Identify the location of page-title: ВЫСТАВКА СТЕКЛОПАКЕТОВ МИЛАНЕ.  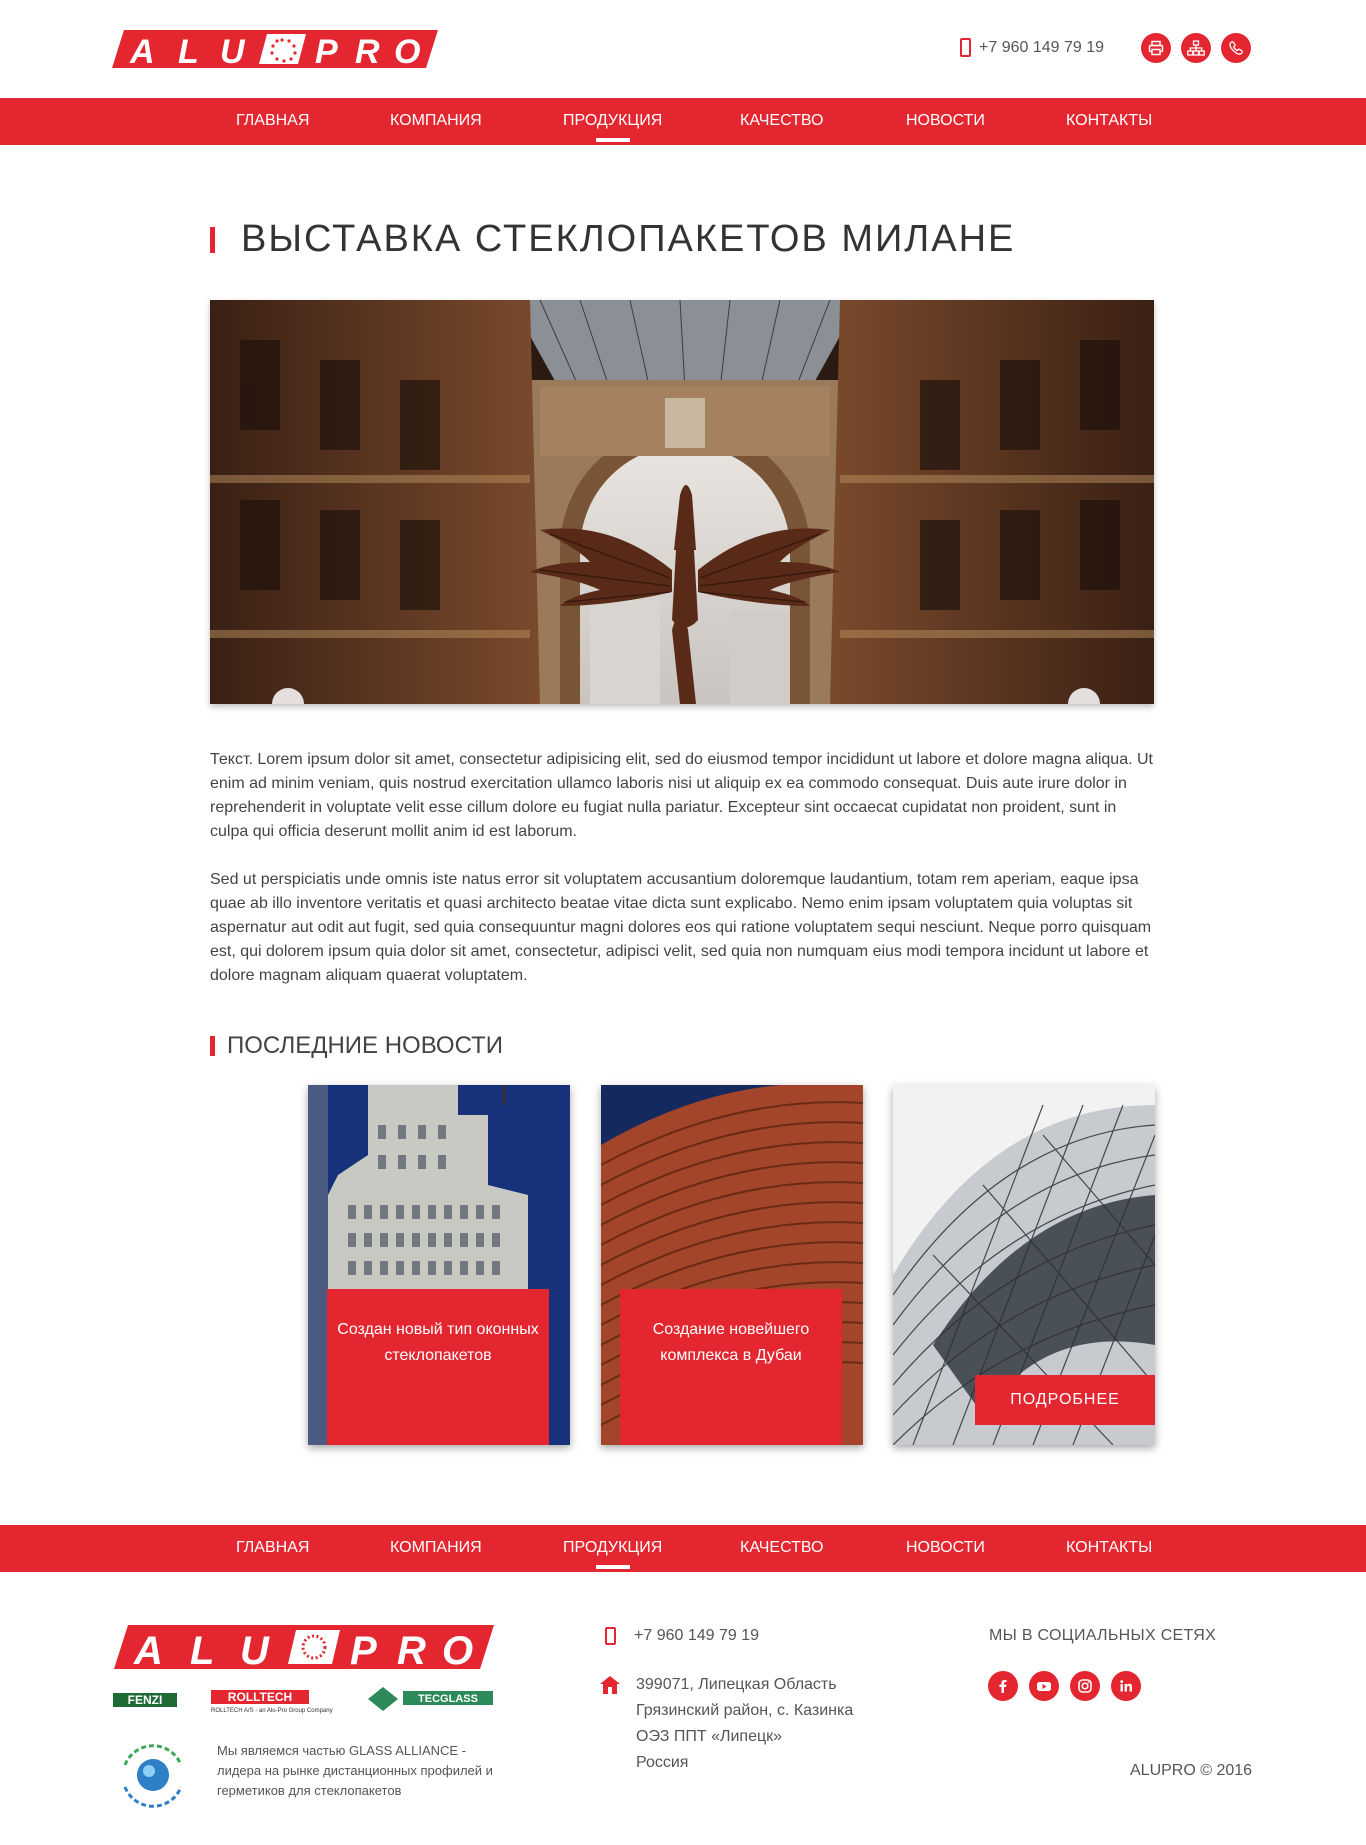
(628, 239).